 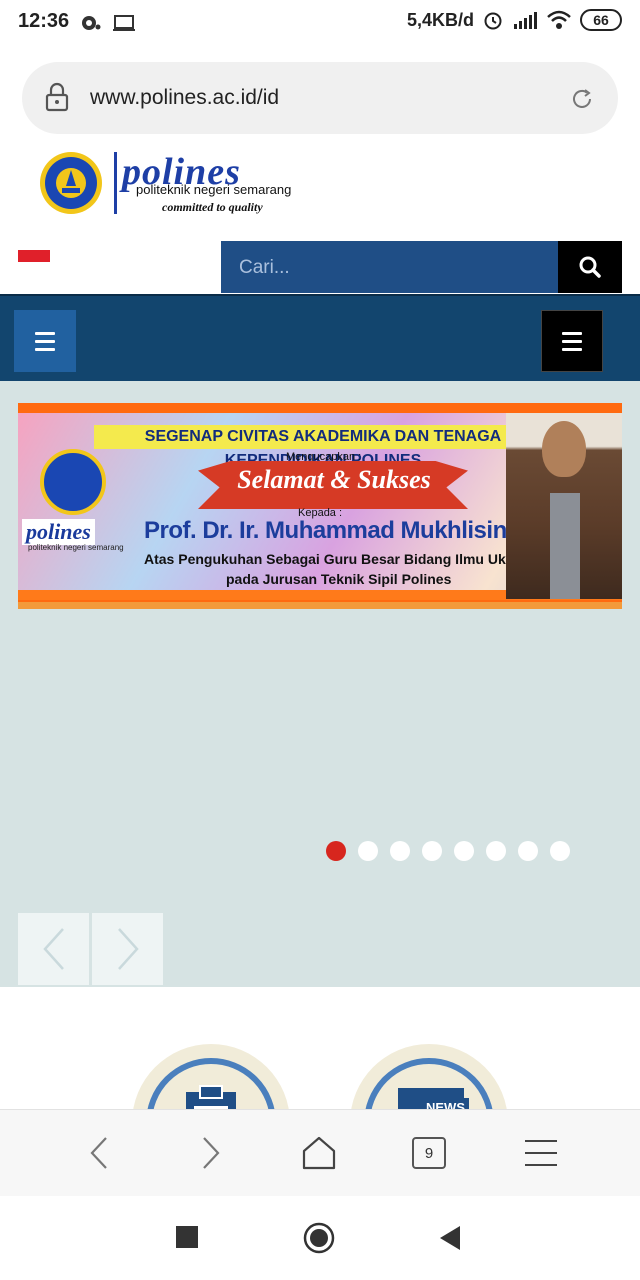 What do you see at coordinates (184, 98) in the screenshot?
I see `url-text: www.polines.ac.id/id` at bounding box center [184, 98].